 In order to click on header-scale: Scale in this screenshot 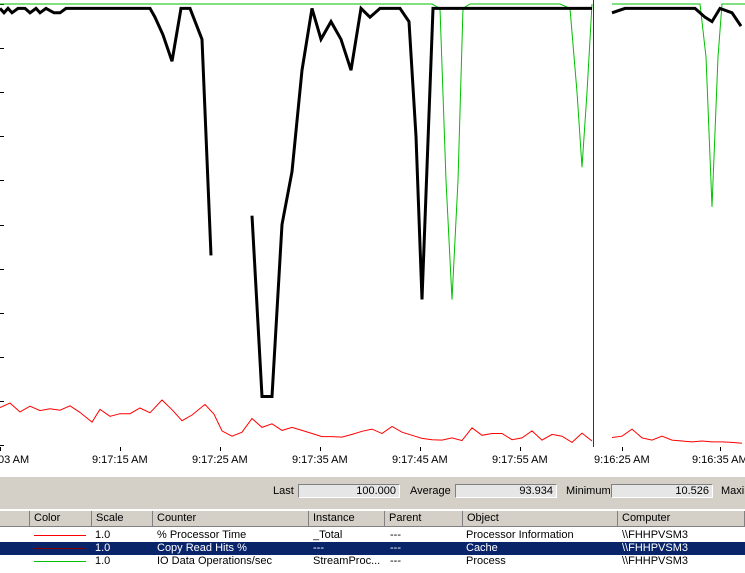, I will do `click(122, 519)`.